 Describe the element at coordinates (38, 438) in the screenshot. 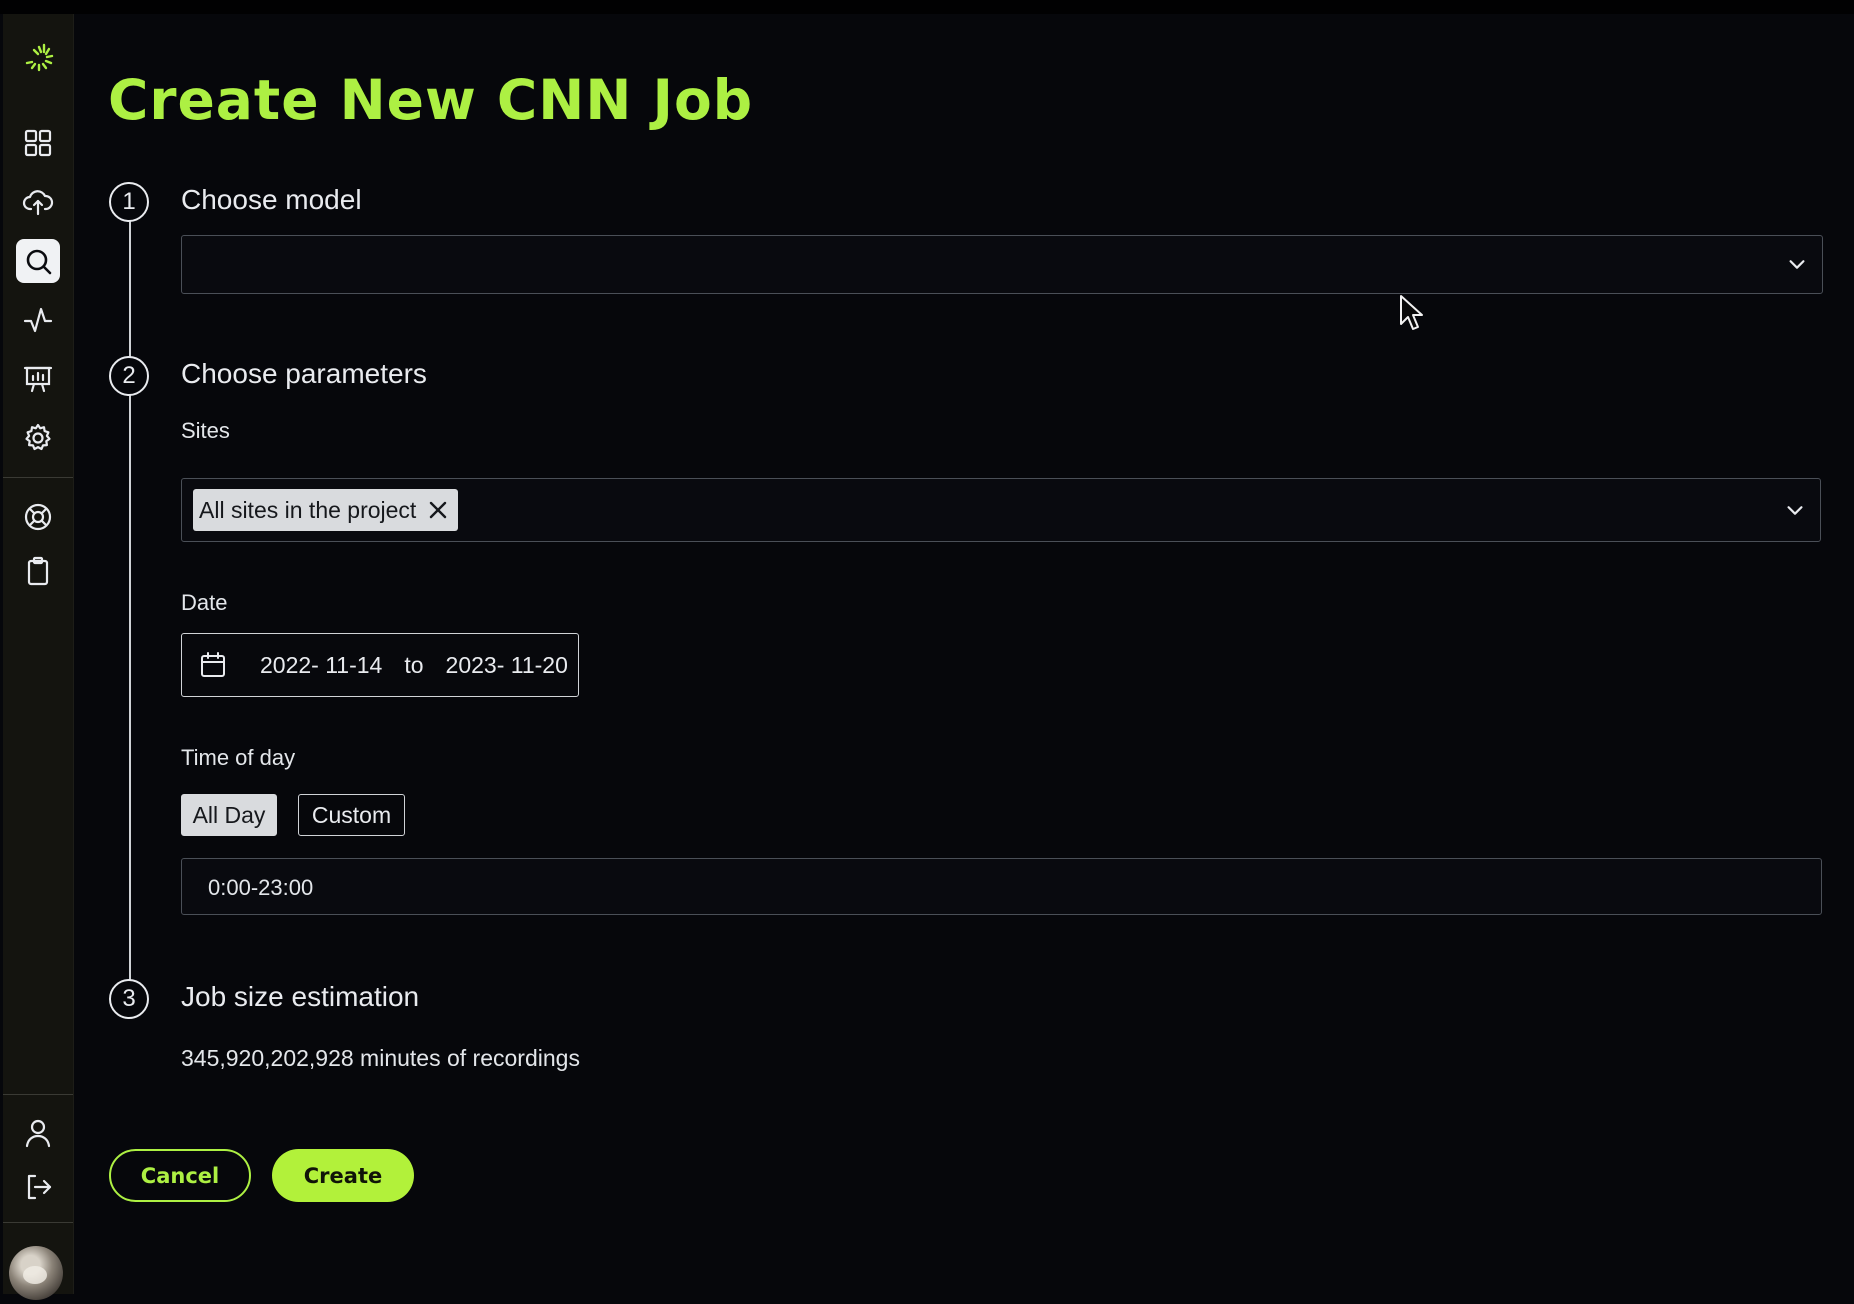

I see `gear-icon` at that location.